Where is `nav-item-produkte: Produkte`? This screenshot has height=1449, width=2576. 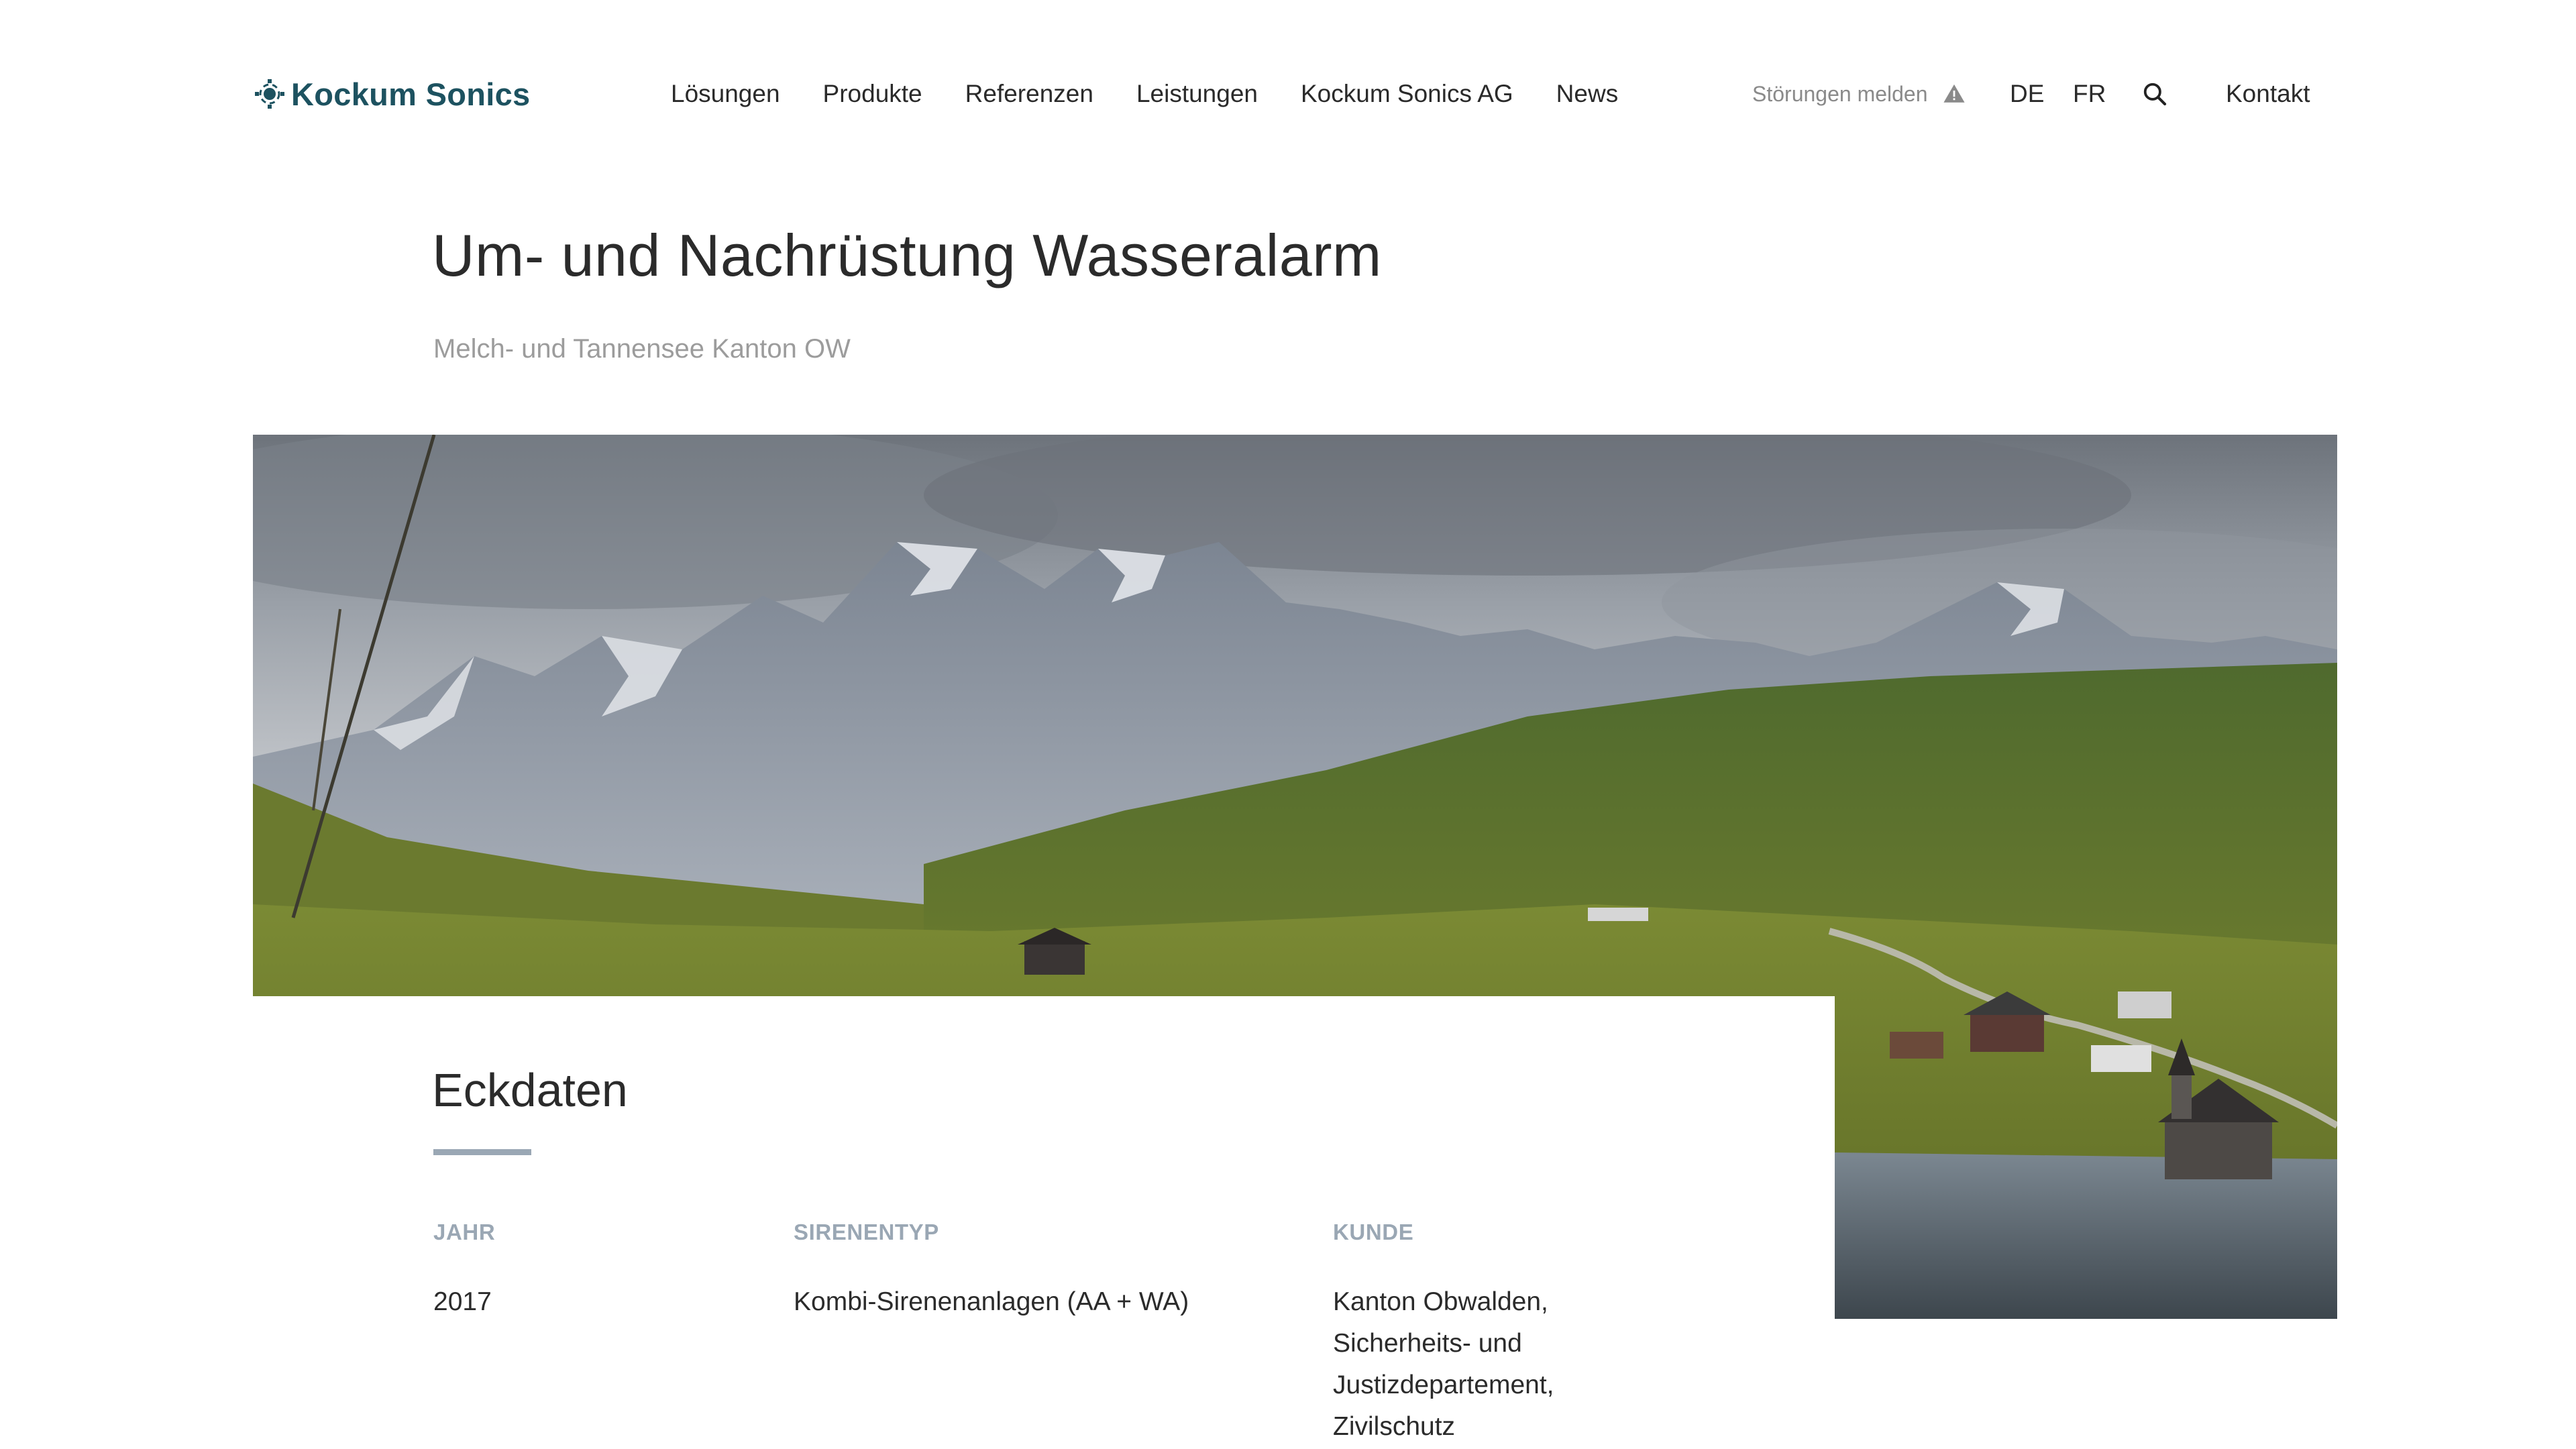
nav-item-produkte: Produkte is located at coordinates (872, 94).